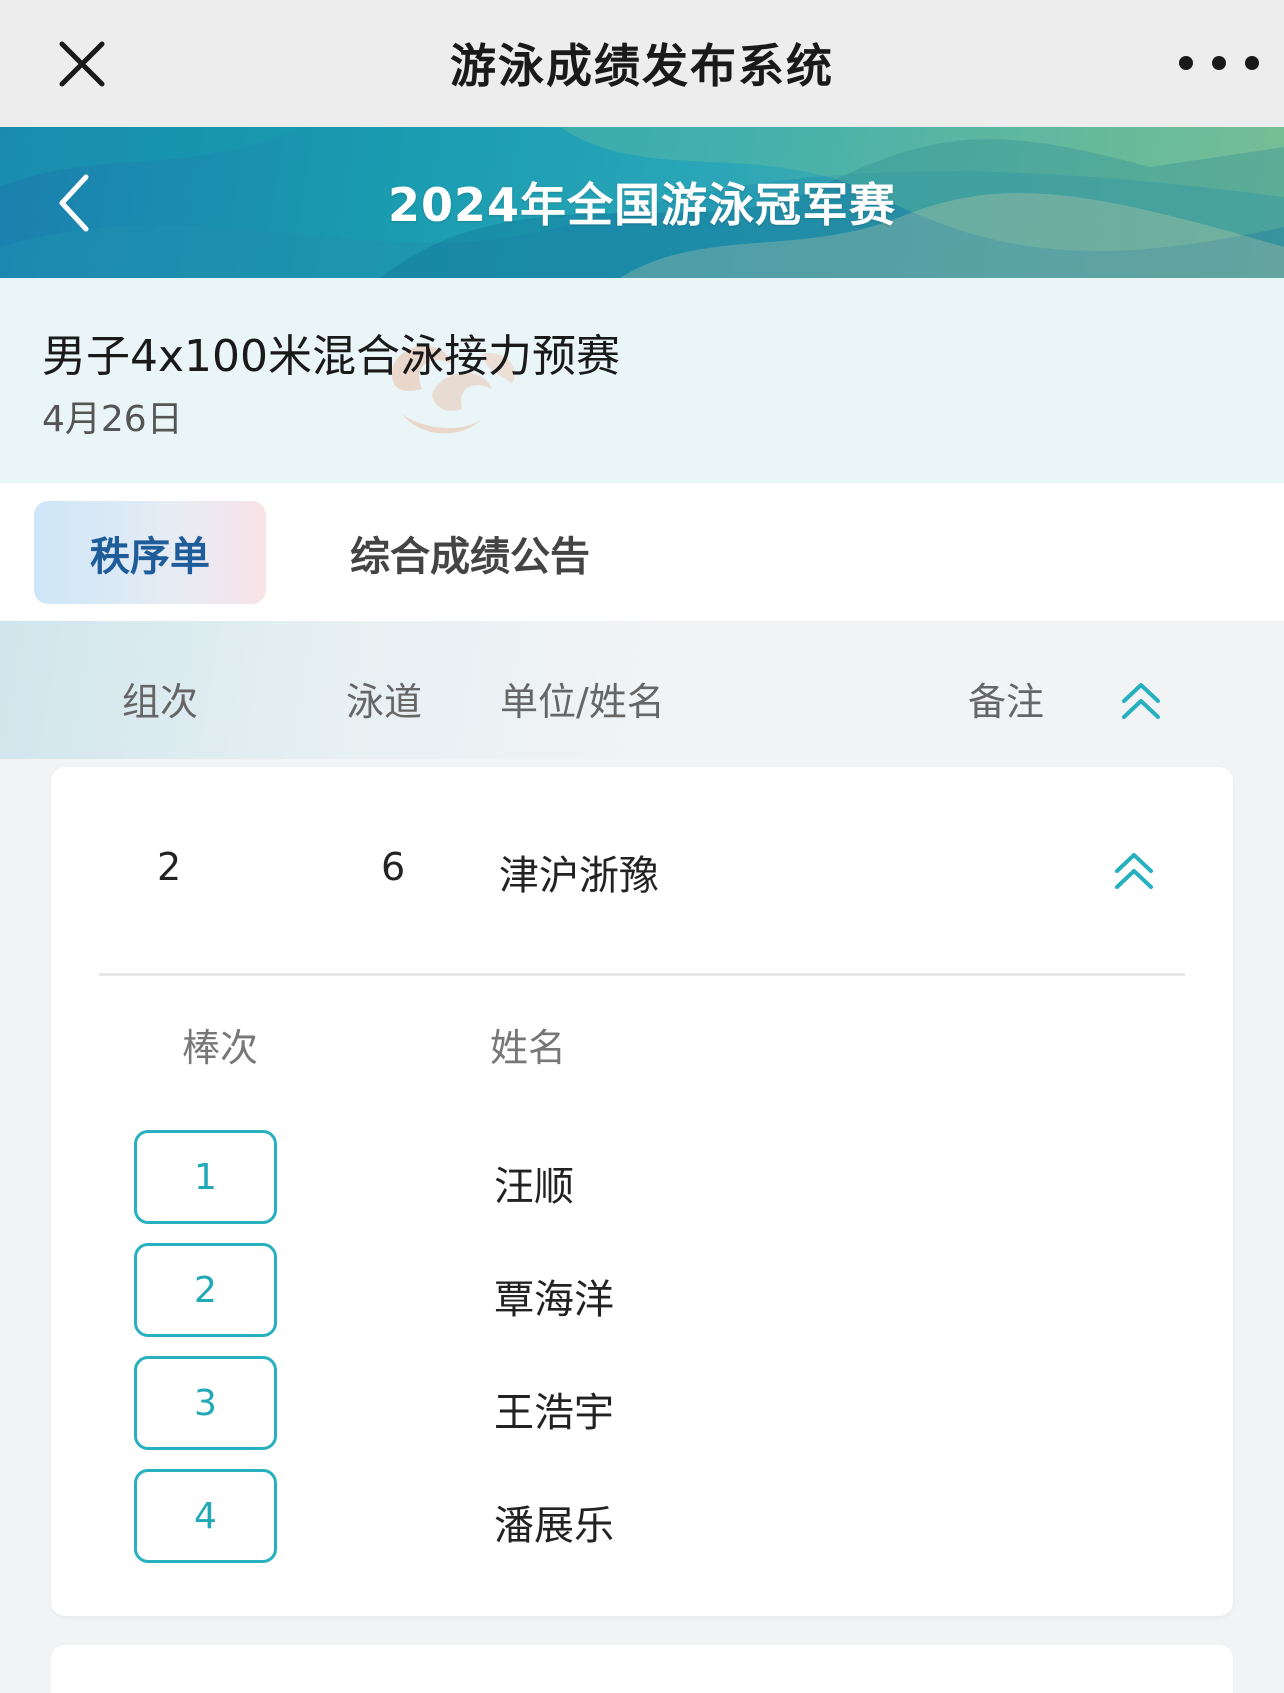  What do you see at coordinates (582, 702) in the screenshot?
I see `col-unit-name: 单位/姓名` at bounding box center [582, 702].